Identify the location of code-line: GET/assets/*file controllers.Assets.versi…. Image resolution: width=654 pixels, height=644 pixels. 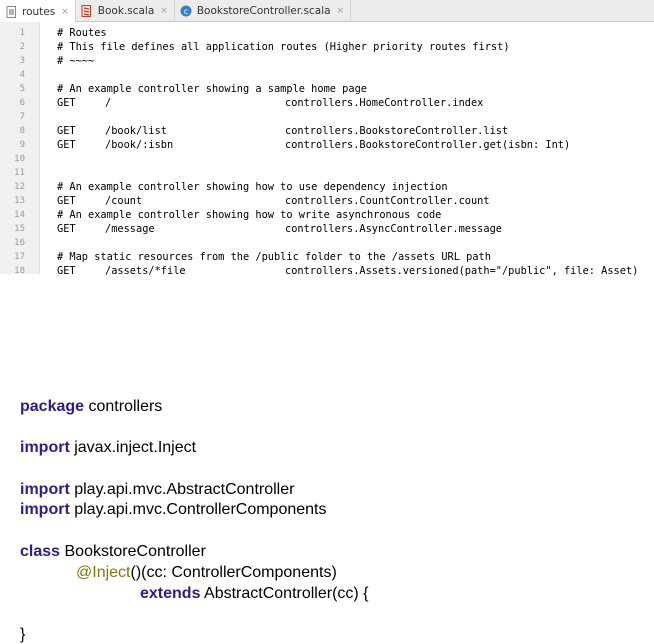
(347, 271).